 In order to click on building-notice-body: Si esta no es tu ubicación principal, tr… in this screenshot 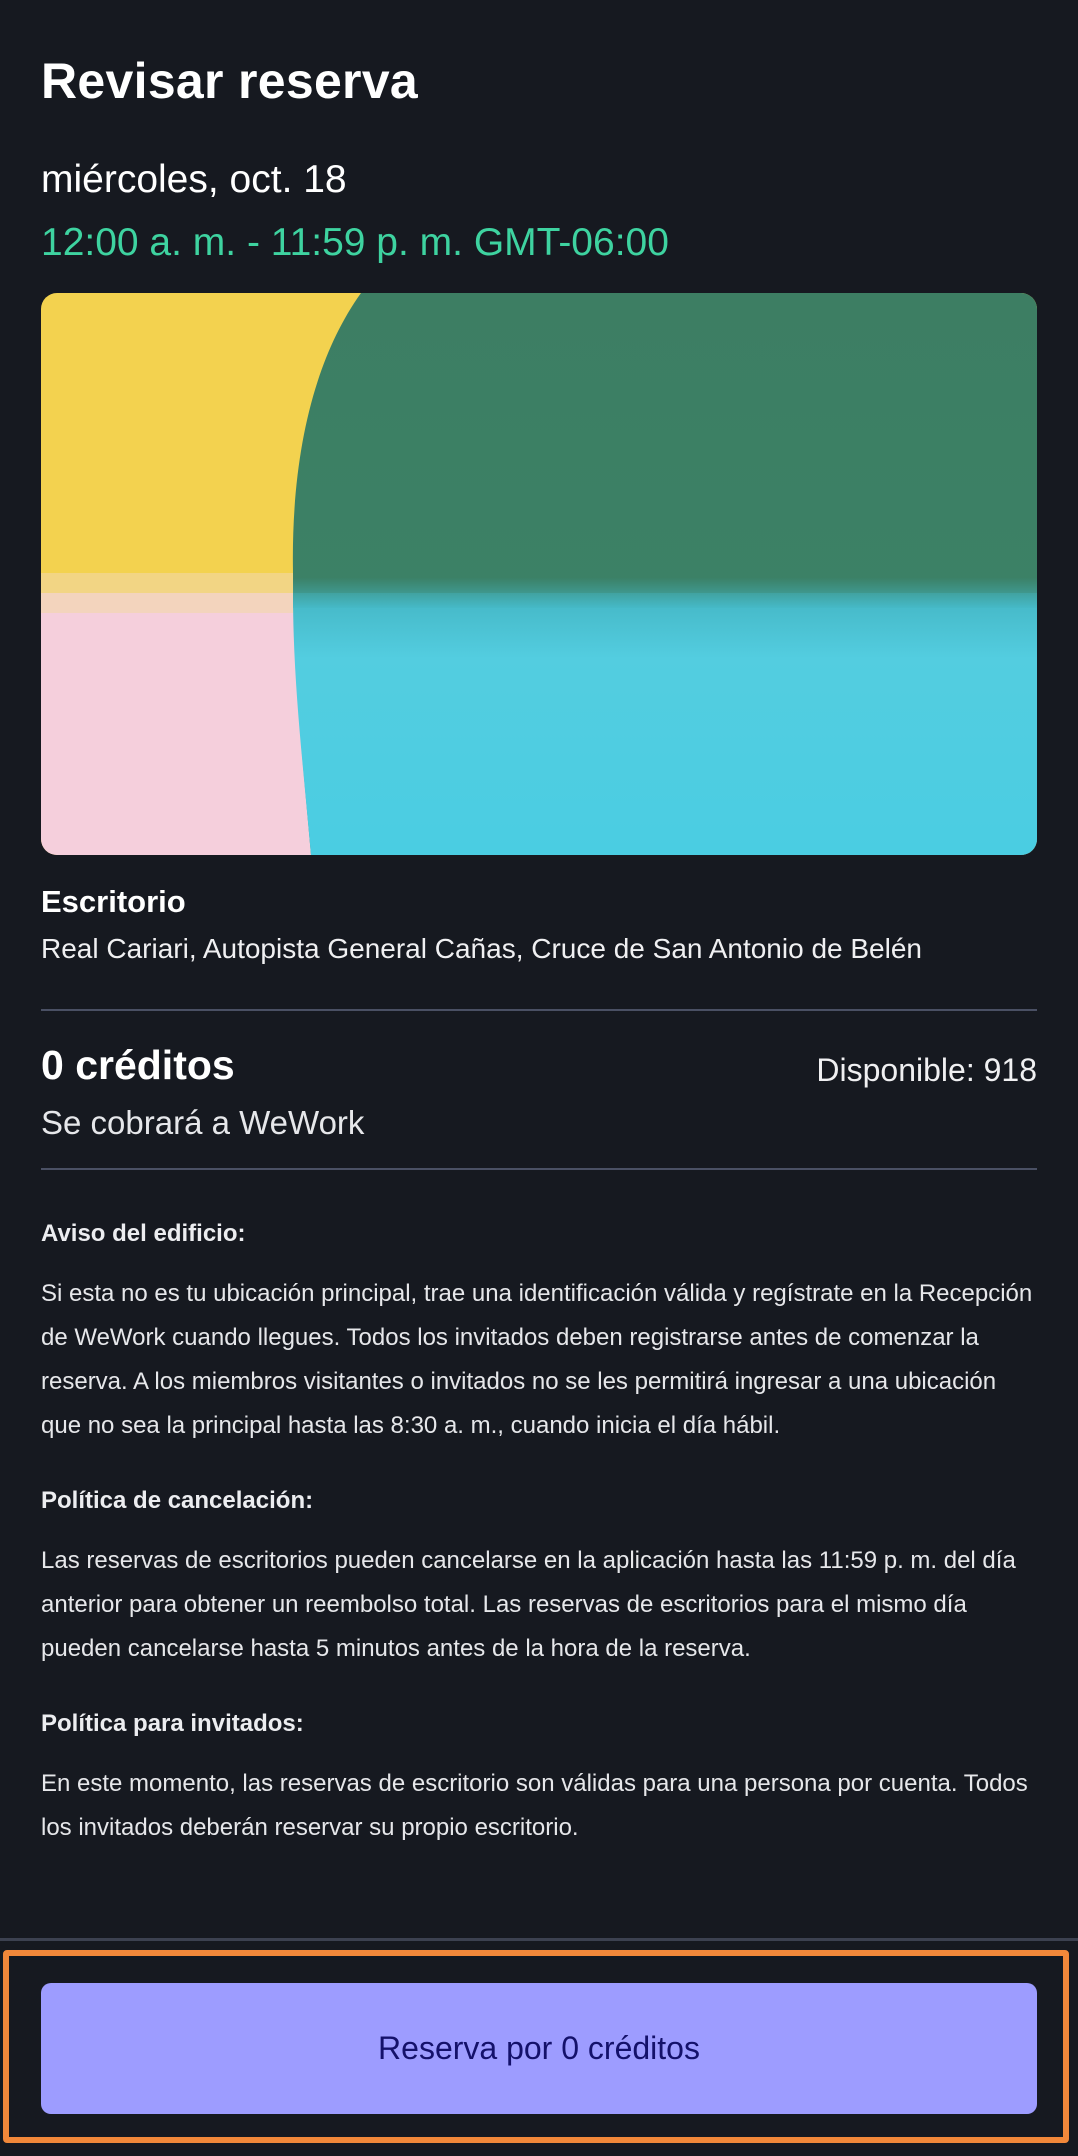, I will do `click(537, 1359)`.